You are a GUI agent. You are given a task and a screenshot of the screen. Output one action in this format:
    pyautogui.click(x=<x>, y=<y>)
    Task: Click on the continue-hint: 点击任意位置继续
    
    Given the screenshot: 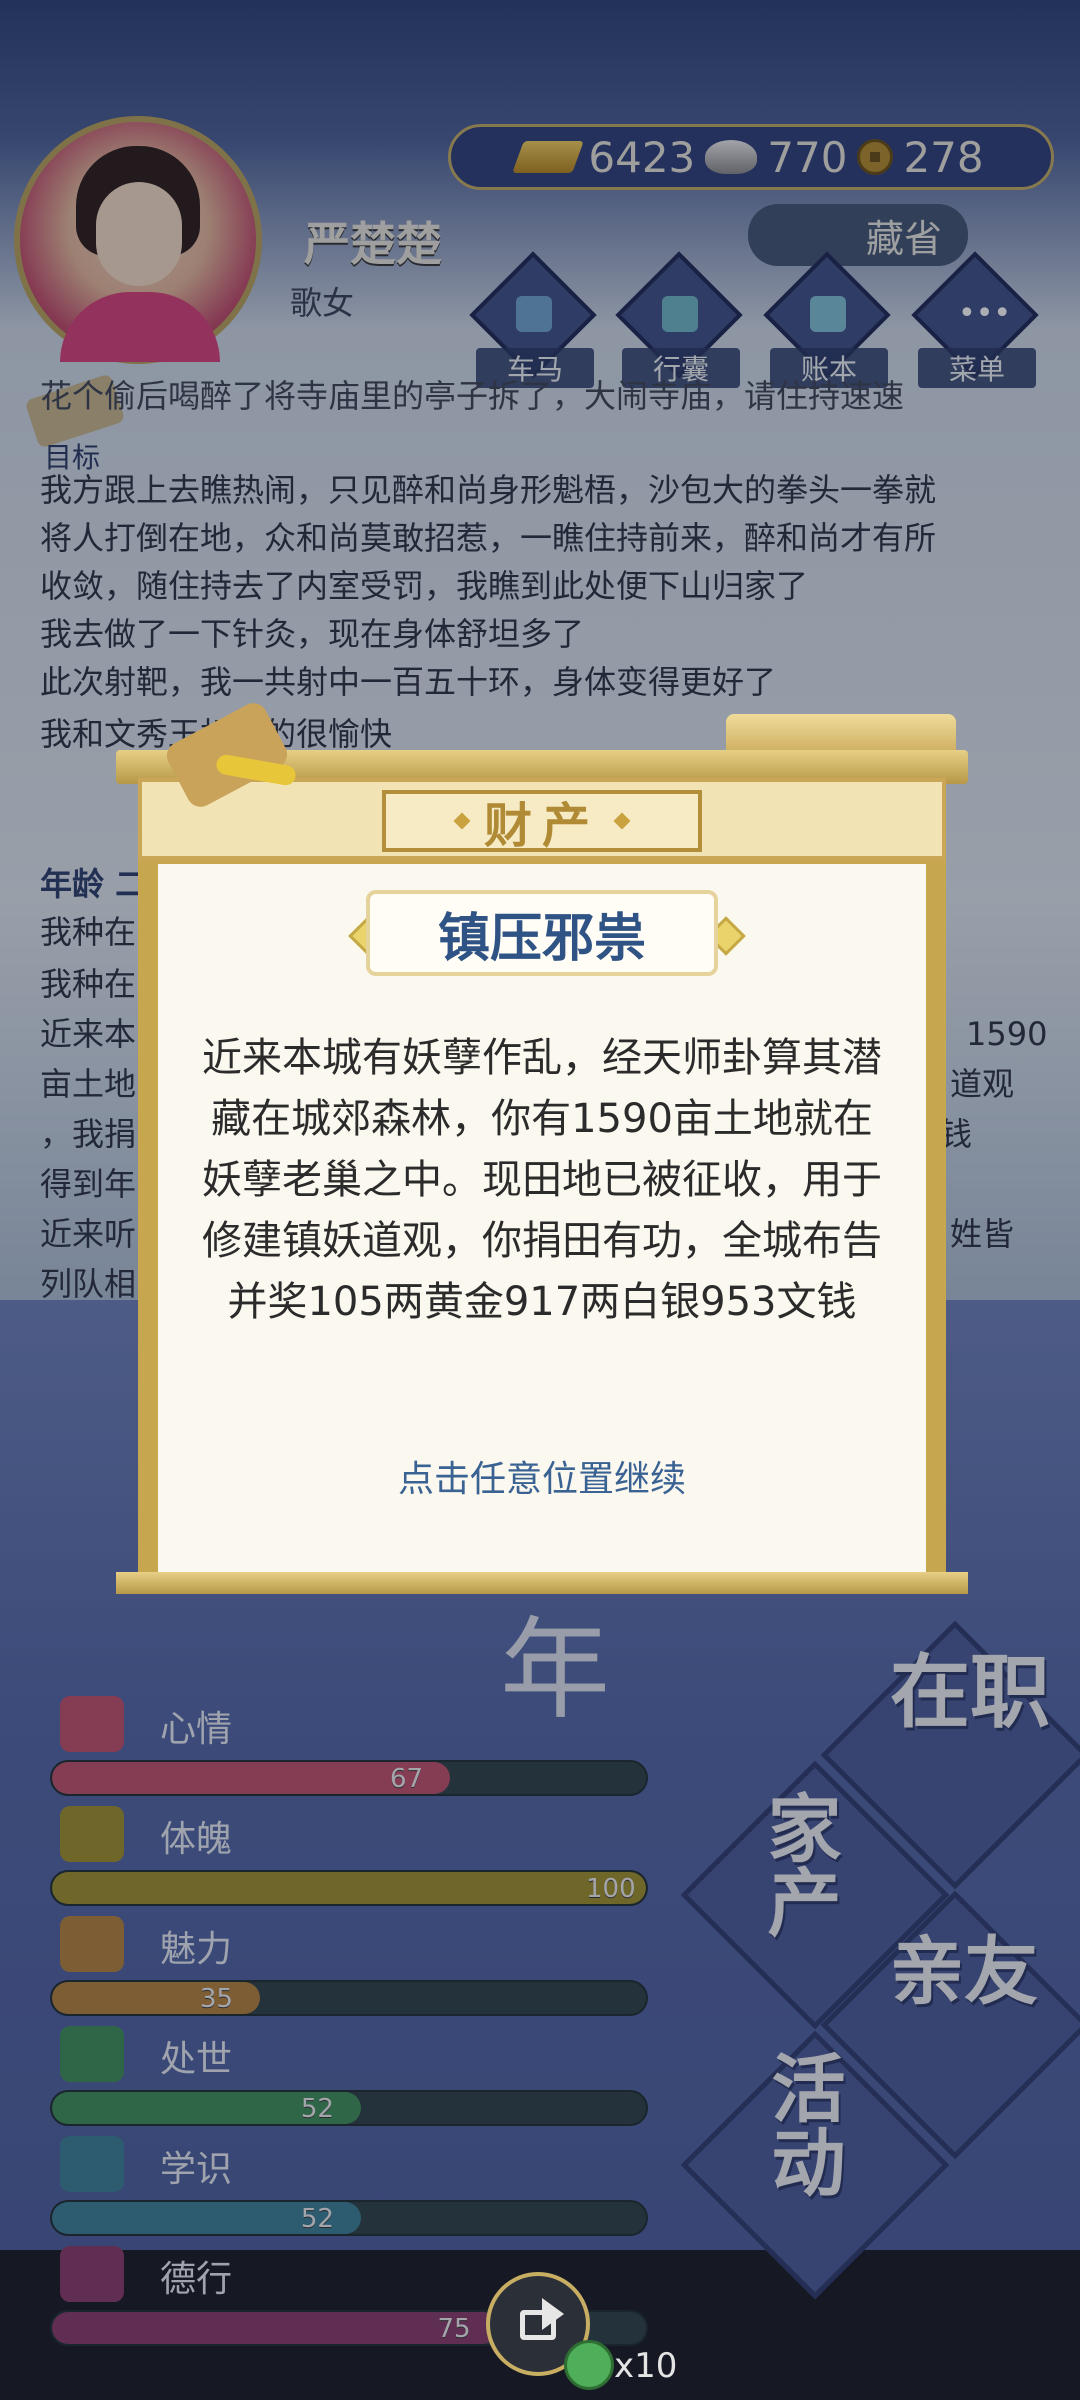 What is the action you would take?
    pyautogui.click(x=542, y=1476)
    